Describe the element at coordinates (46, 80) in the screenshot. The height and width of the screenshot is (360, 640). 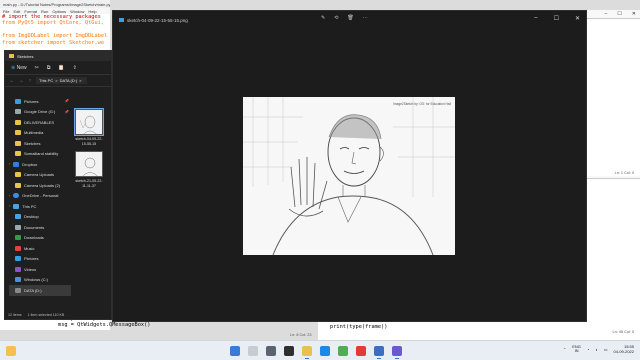
I see `breadcrumb-item: This PC` at that location.